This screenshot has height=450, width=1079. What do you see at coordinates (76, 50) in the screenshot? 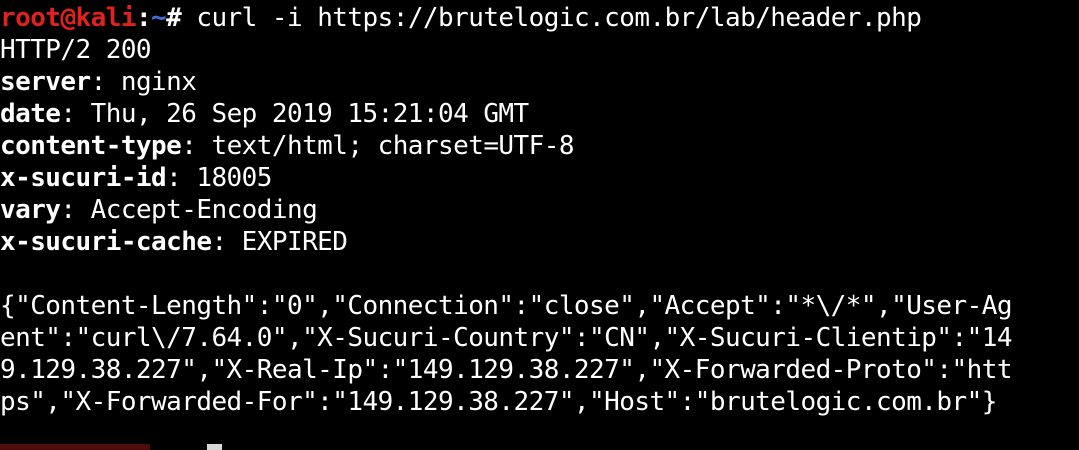
I see `status-line: HTTP/2 200` at bounding box center [76, 50].